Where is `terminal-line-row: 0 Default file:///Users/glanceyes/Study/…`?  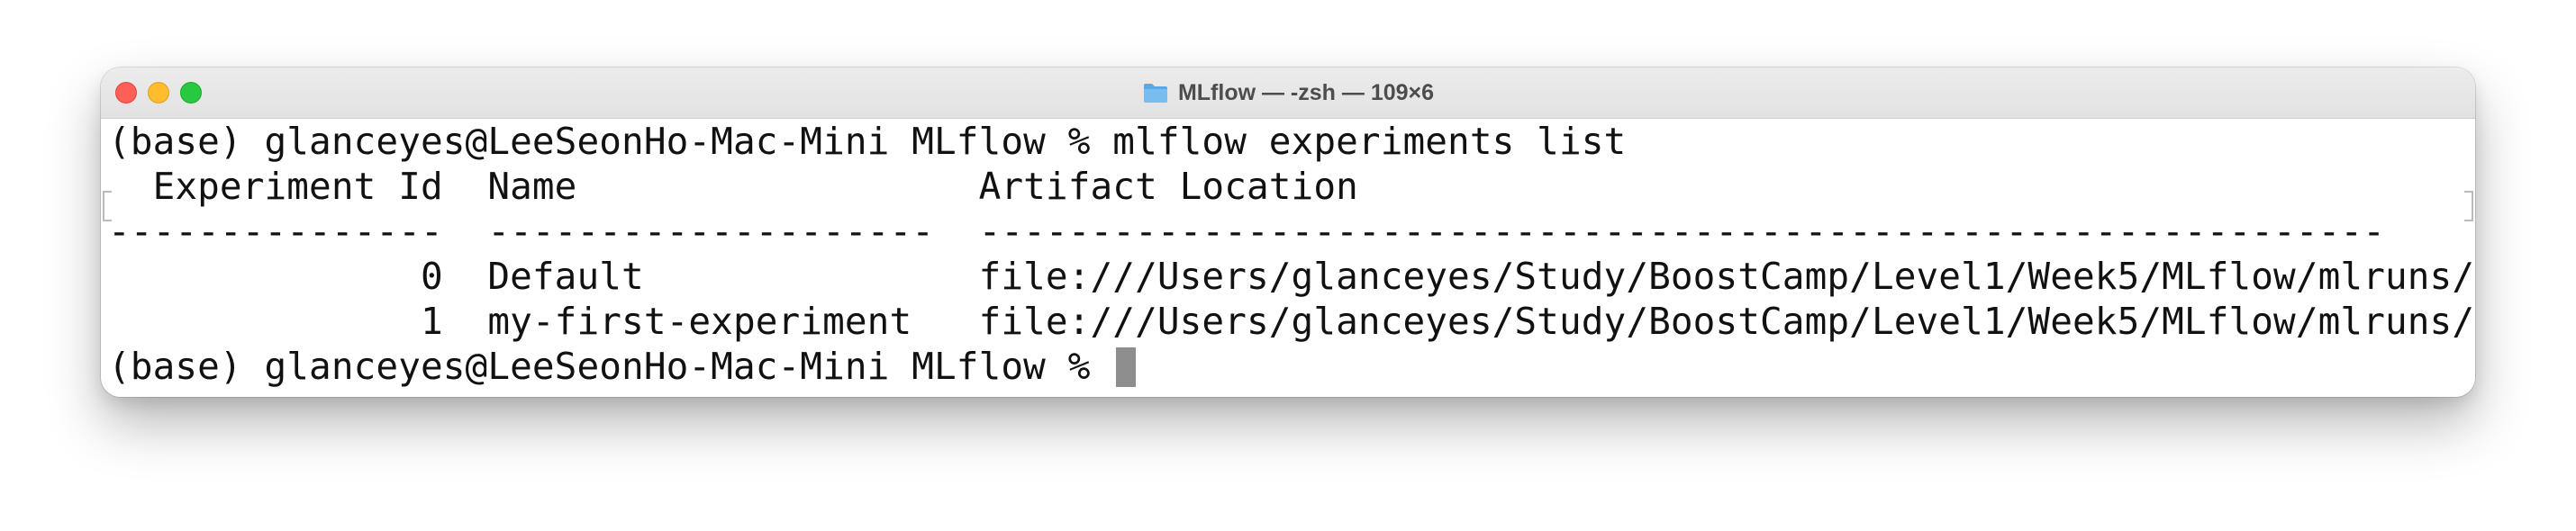
terminal-line-row: 0 Default file:///Users/glanceyes/Study/… is located at coordinates (1291, 276).